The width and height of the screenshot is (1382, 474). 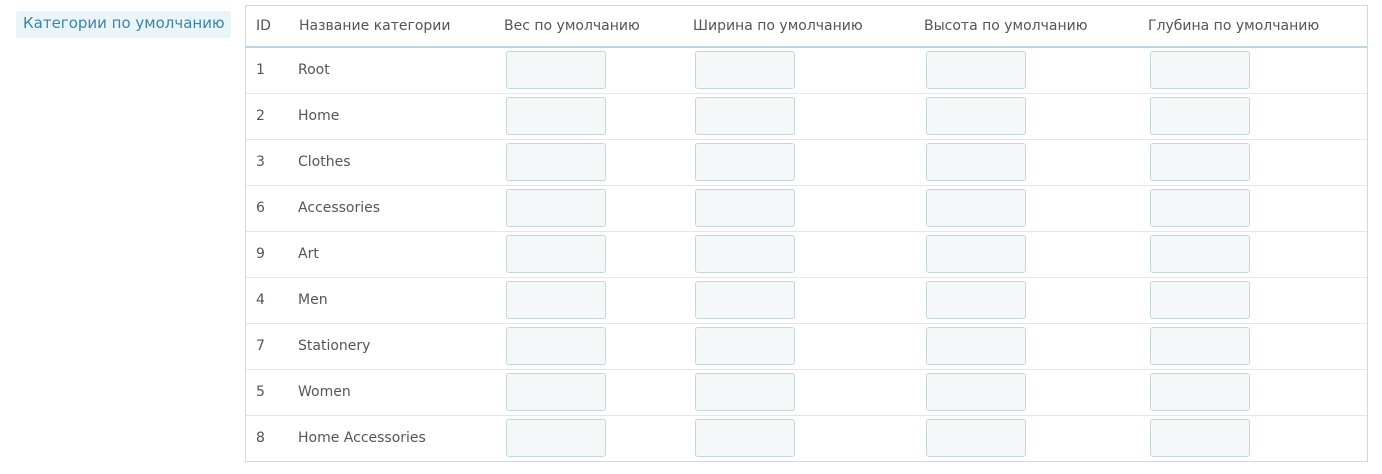 I want to click on header-default-depth: Глубина по умолчанию, so click(x=1252, y=27).